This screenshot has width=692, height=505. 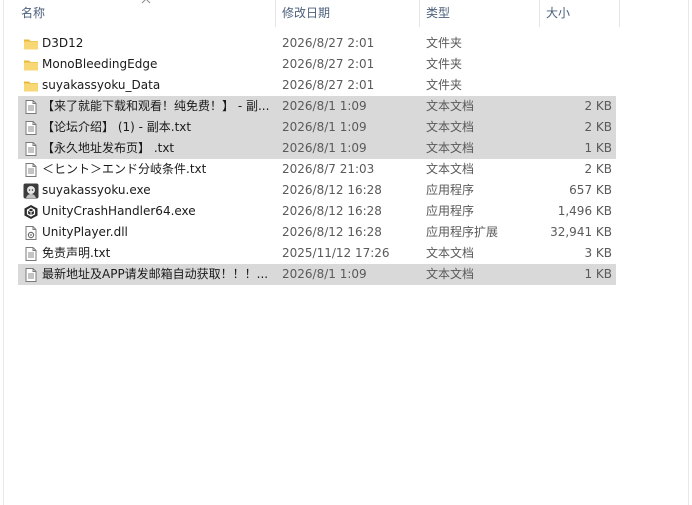 I want to click on file-name: suyakassyoku_Data, so click(x=101, y=85).